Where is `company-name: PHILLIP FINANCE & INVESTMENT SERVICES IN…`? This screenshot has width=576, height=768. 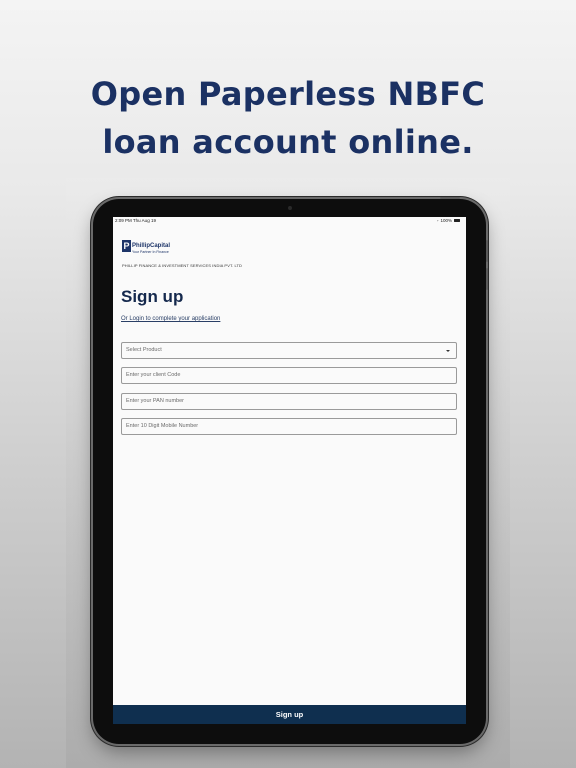
company-name: PHILLIP FINANCE & INVESTMENT SERVICES IN… is located at coordinates (182, 265).